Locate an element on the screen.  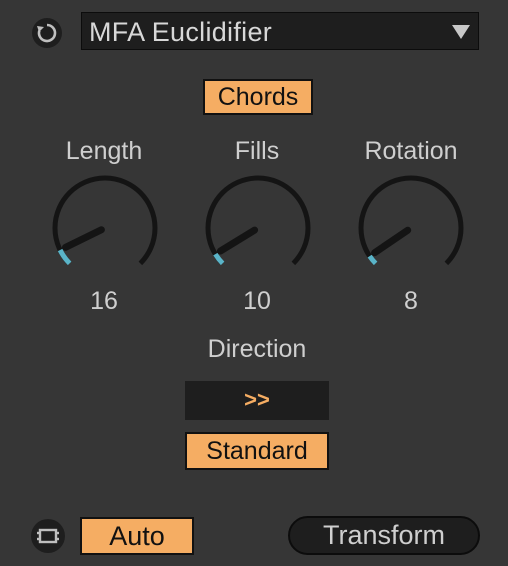
auto-button: Auto is located at coordinates (137, 536).